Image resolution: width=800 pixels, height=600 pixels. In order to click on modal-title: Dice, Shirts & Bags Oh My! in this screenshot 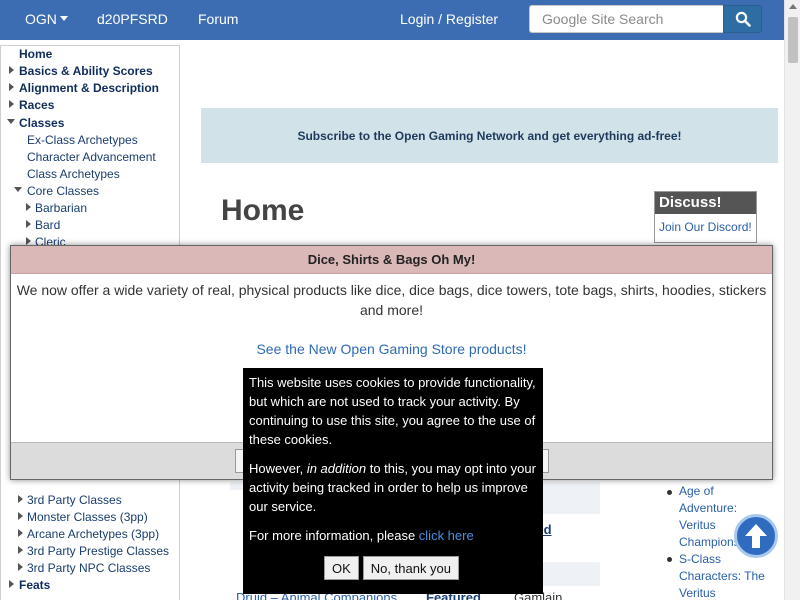, I will do `click(391, 260)`.